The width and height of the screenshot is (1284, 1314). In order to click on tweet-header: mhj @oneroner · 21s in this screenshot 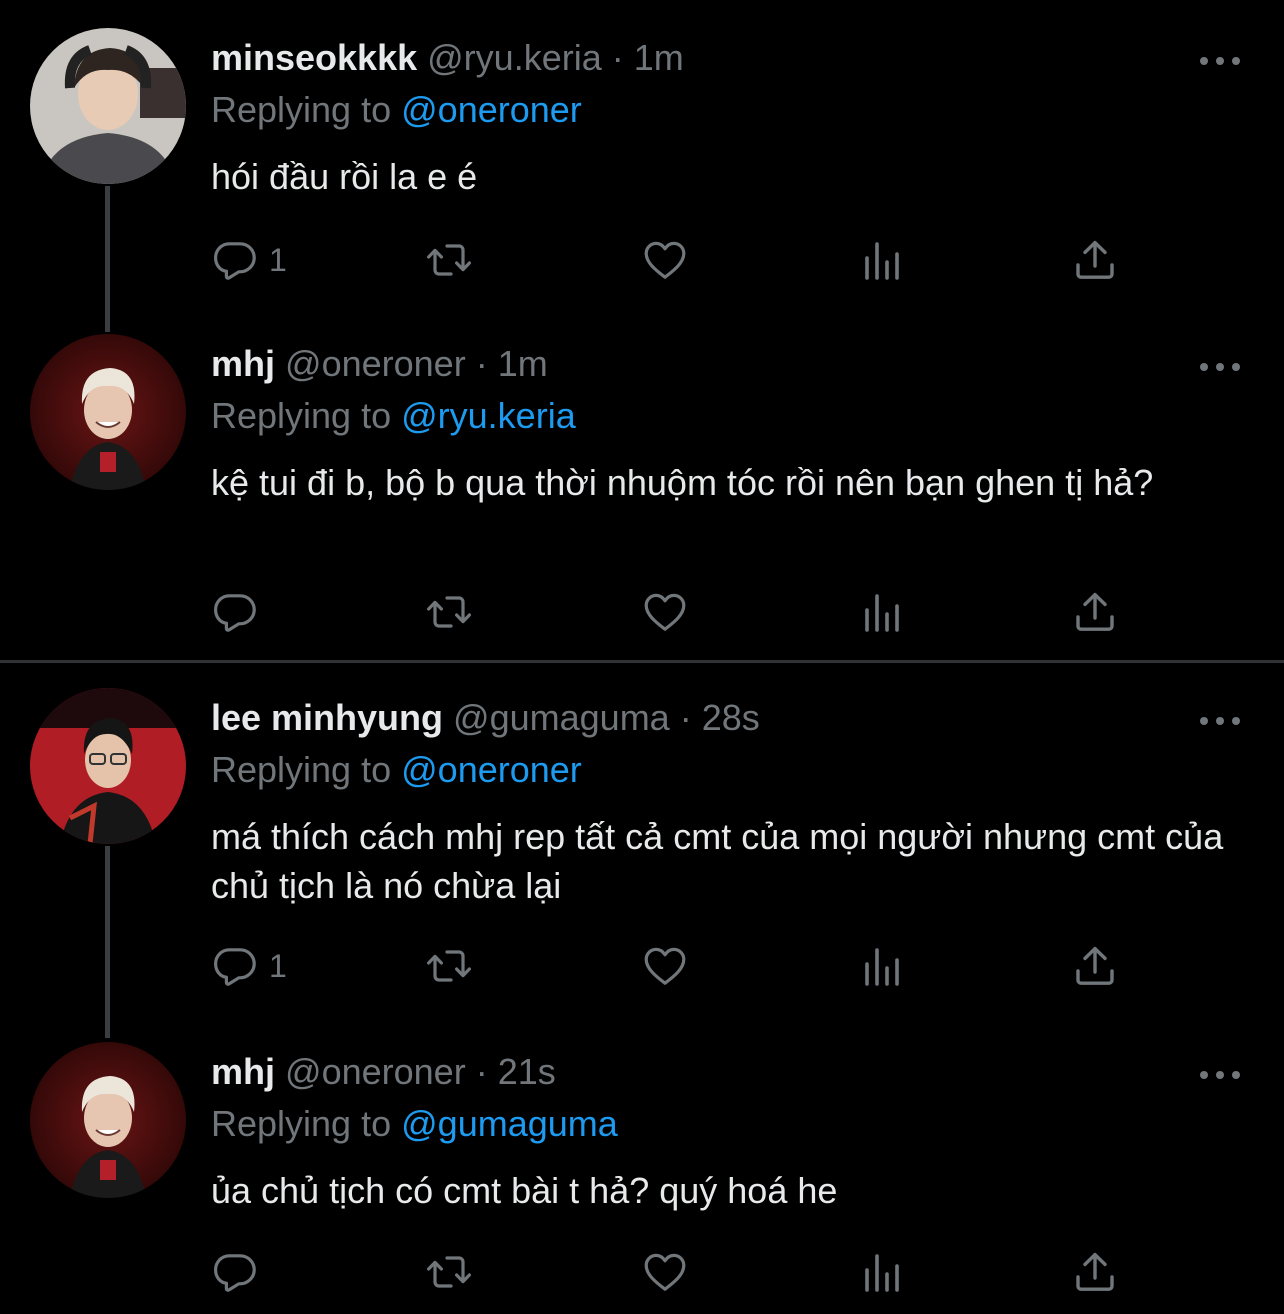, I will do `click(697, 1072)`.